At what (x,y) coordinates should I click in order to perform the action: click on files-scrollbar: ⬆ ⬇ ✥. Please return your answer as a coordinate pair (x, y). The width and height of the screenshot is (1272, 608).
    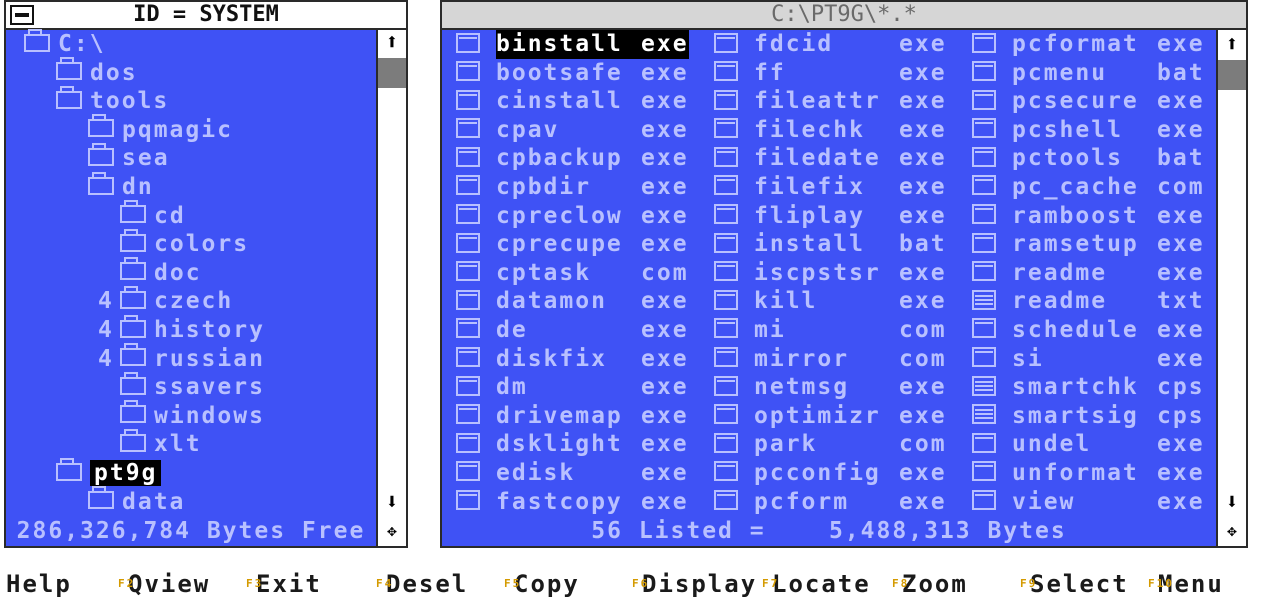
    Looking at the image, I should click on (1231, 288).